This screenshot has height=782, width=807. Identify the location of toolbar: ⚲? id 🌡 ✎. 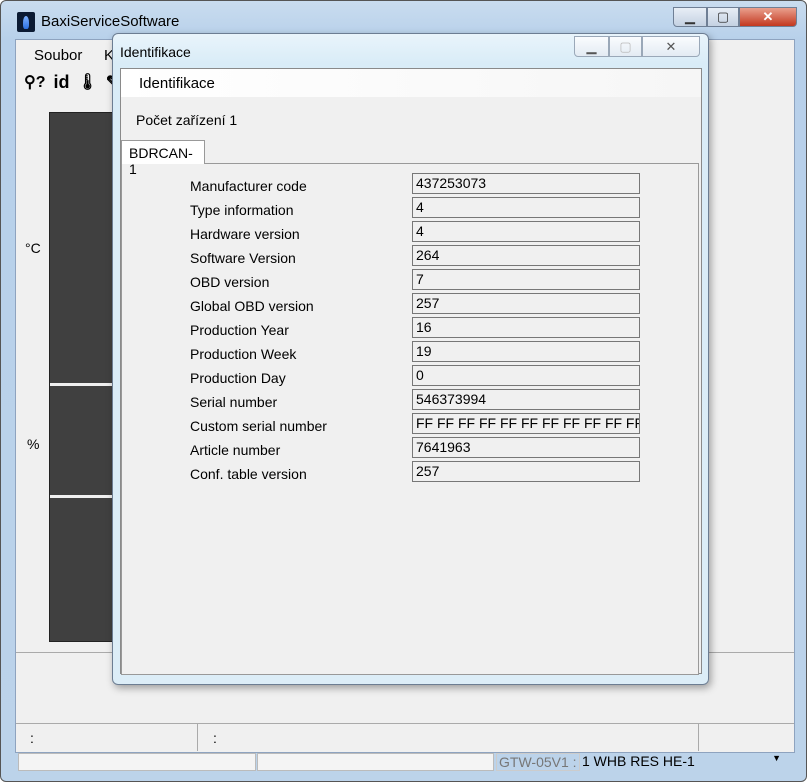
(71, 82).